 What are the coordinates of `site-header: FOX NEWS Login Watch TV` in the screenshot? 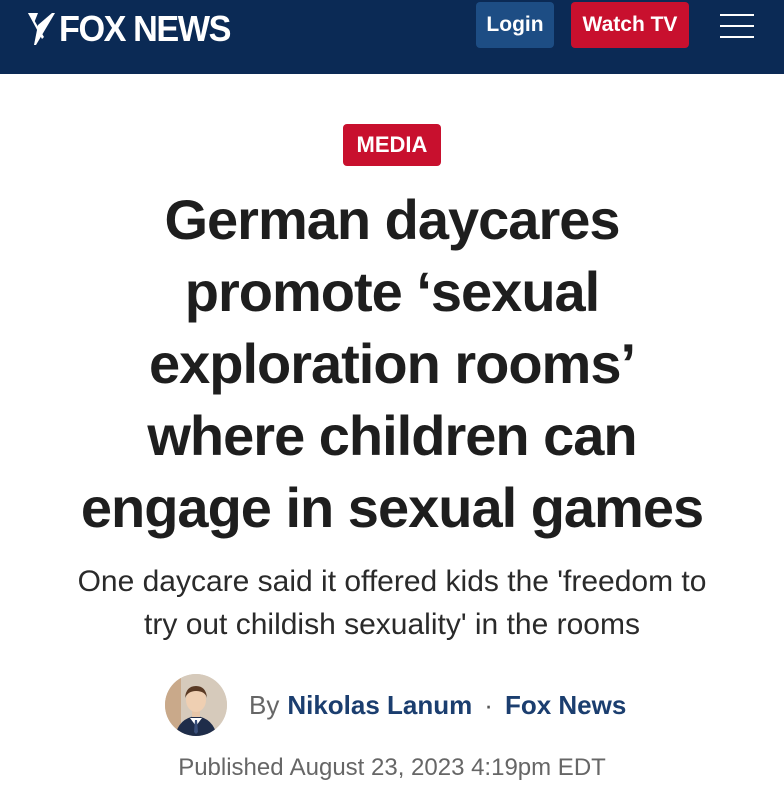 It's located at (392, 37).